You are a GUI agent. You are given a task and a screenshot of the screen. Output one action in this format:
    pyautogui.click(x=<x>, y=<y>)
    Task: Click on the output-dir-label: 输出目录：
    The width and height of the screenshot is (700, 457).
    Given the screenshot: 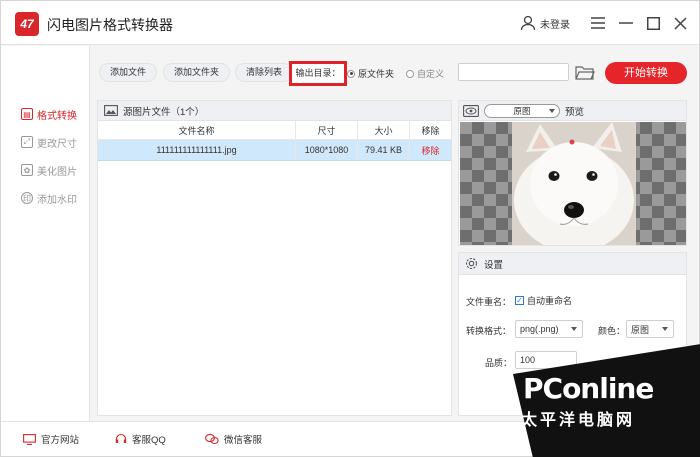 What is the action you would take?
    pyautogui.click(x=318, y=73)
    